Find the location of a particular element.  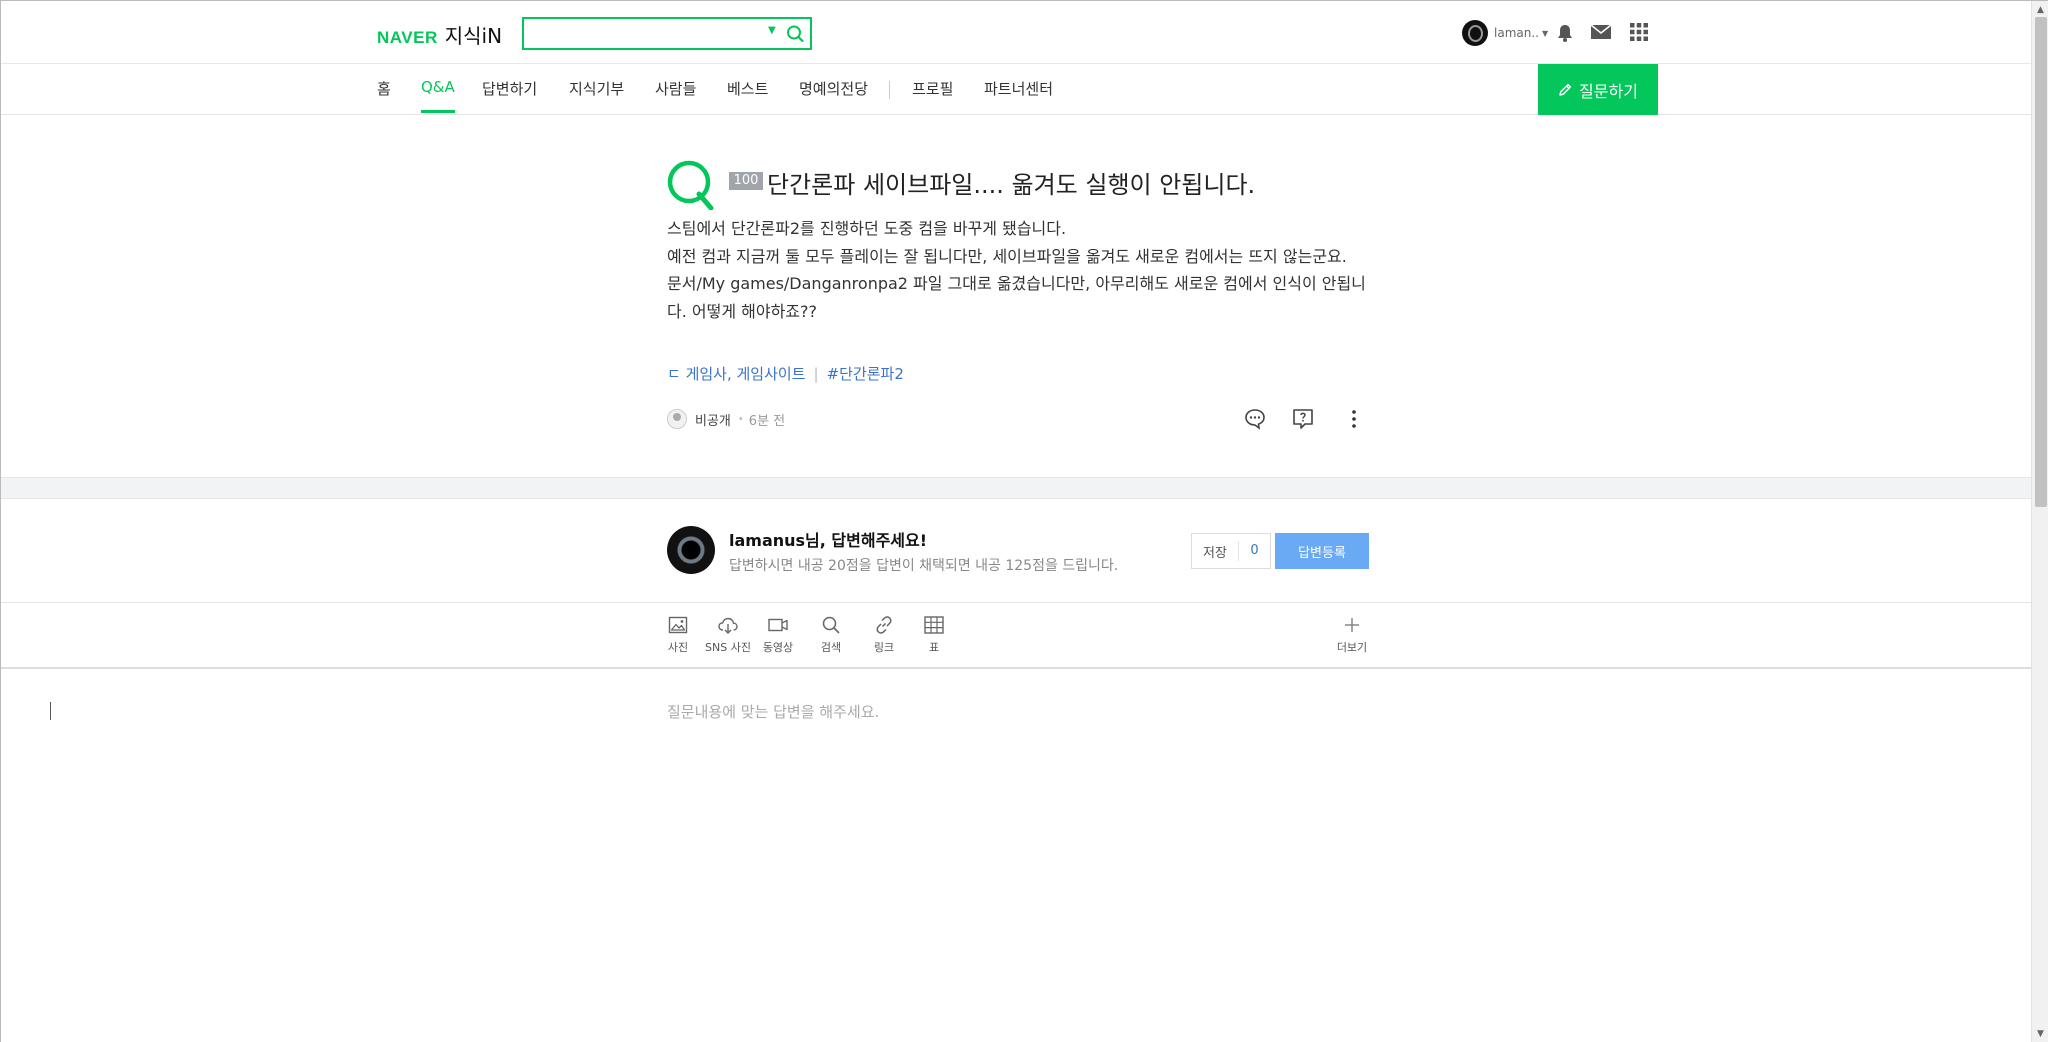

ask-question-label: 질문하기 is located at coordinates (1608, 91).